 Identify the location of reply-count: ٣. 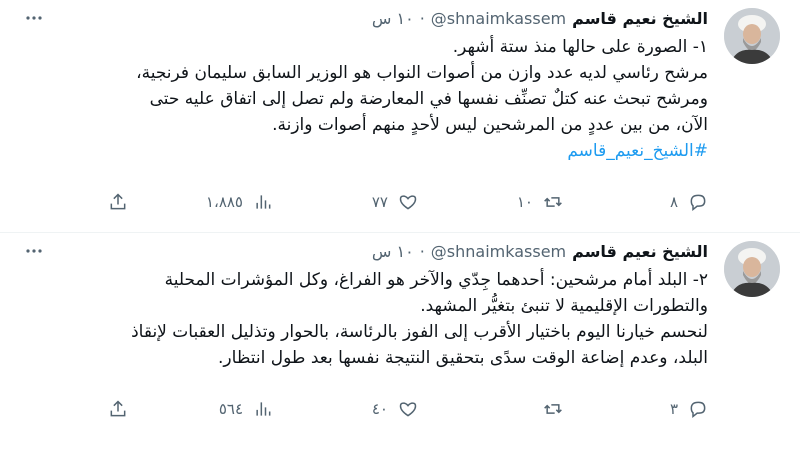
(673, 409).